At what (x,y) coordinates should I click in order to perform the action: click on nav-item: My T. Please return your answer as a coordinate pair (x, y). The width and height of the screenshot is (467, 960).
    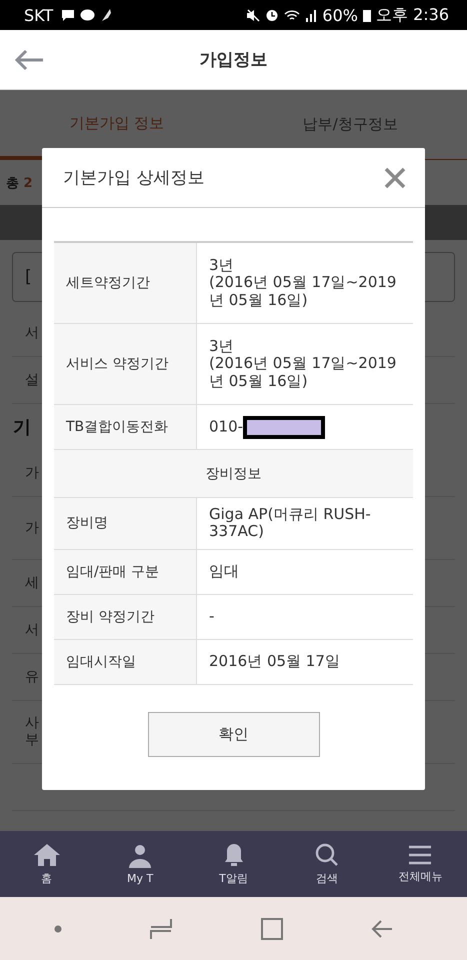
    Looking at the image, I should click on (140, 864).